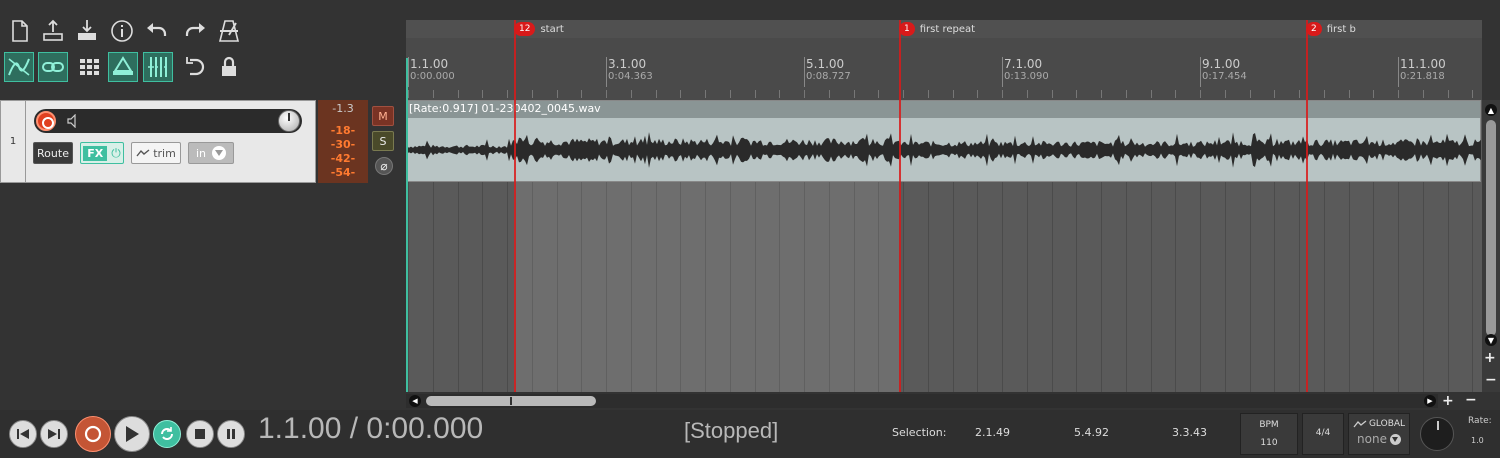 This screenshot has width=1500, height=458. Describe the element at coordinates (1448, 401) in the screenshot. I see `zoom-in-horizontal-icon: +` at that location.